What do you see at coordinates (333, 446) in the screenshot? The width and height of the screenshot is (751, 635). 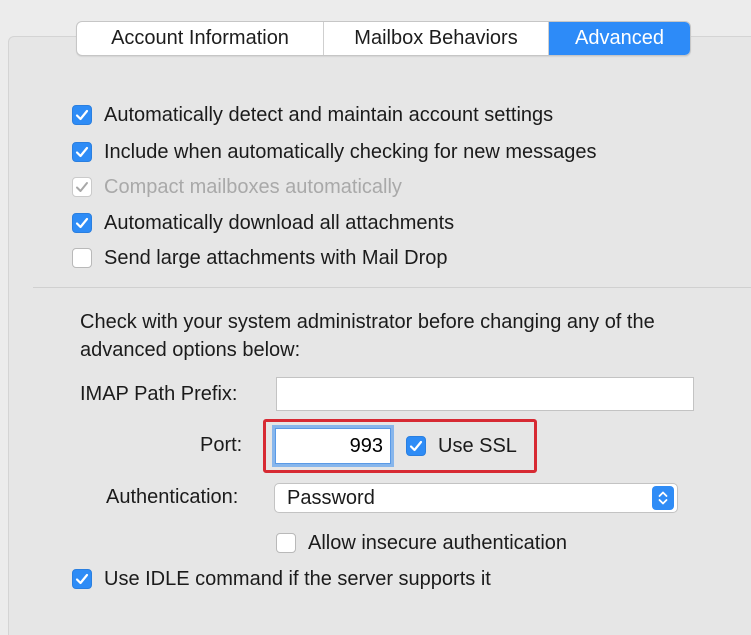 I see `port-input` at bounding box center [333, 446].